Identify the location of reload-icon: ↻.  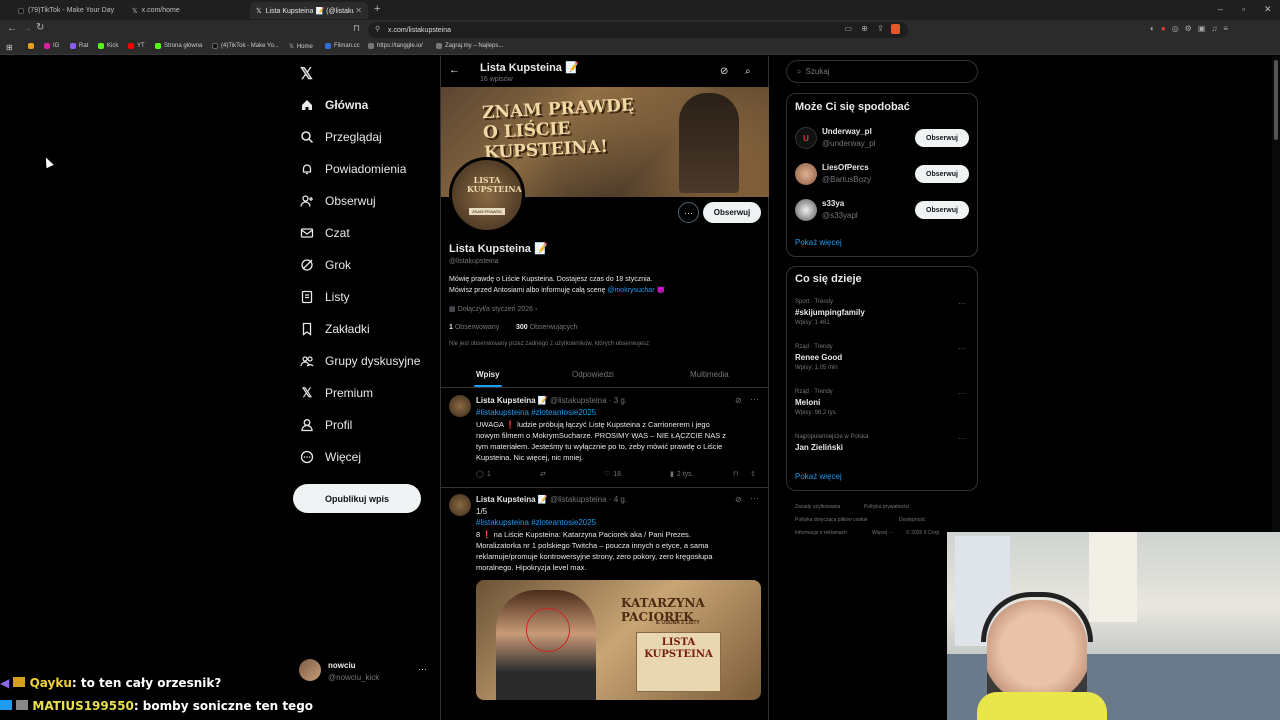
(40, 27).